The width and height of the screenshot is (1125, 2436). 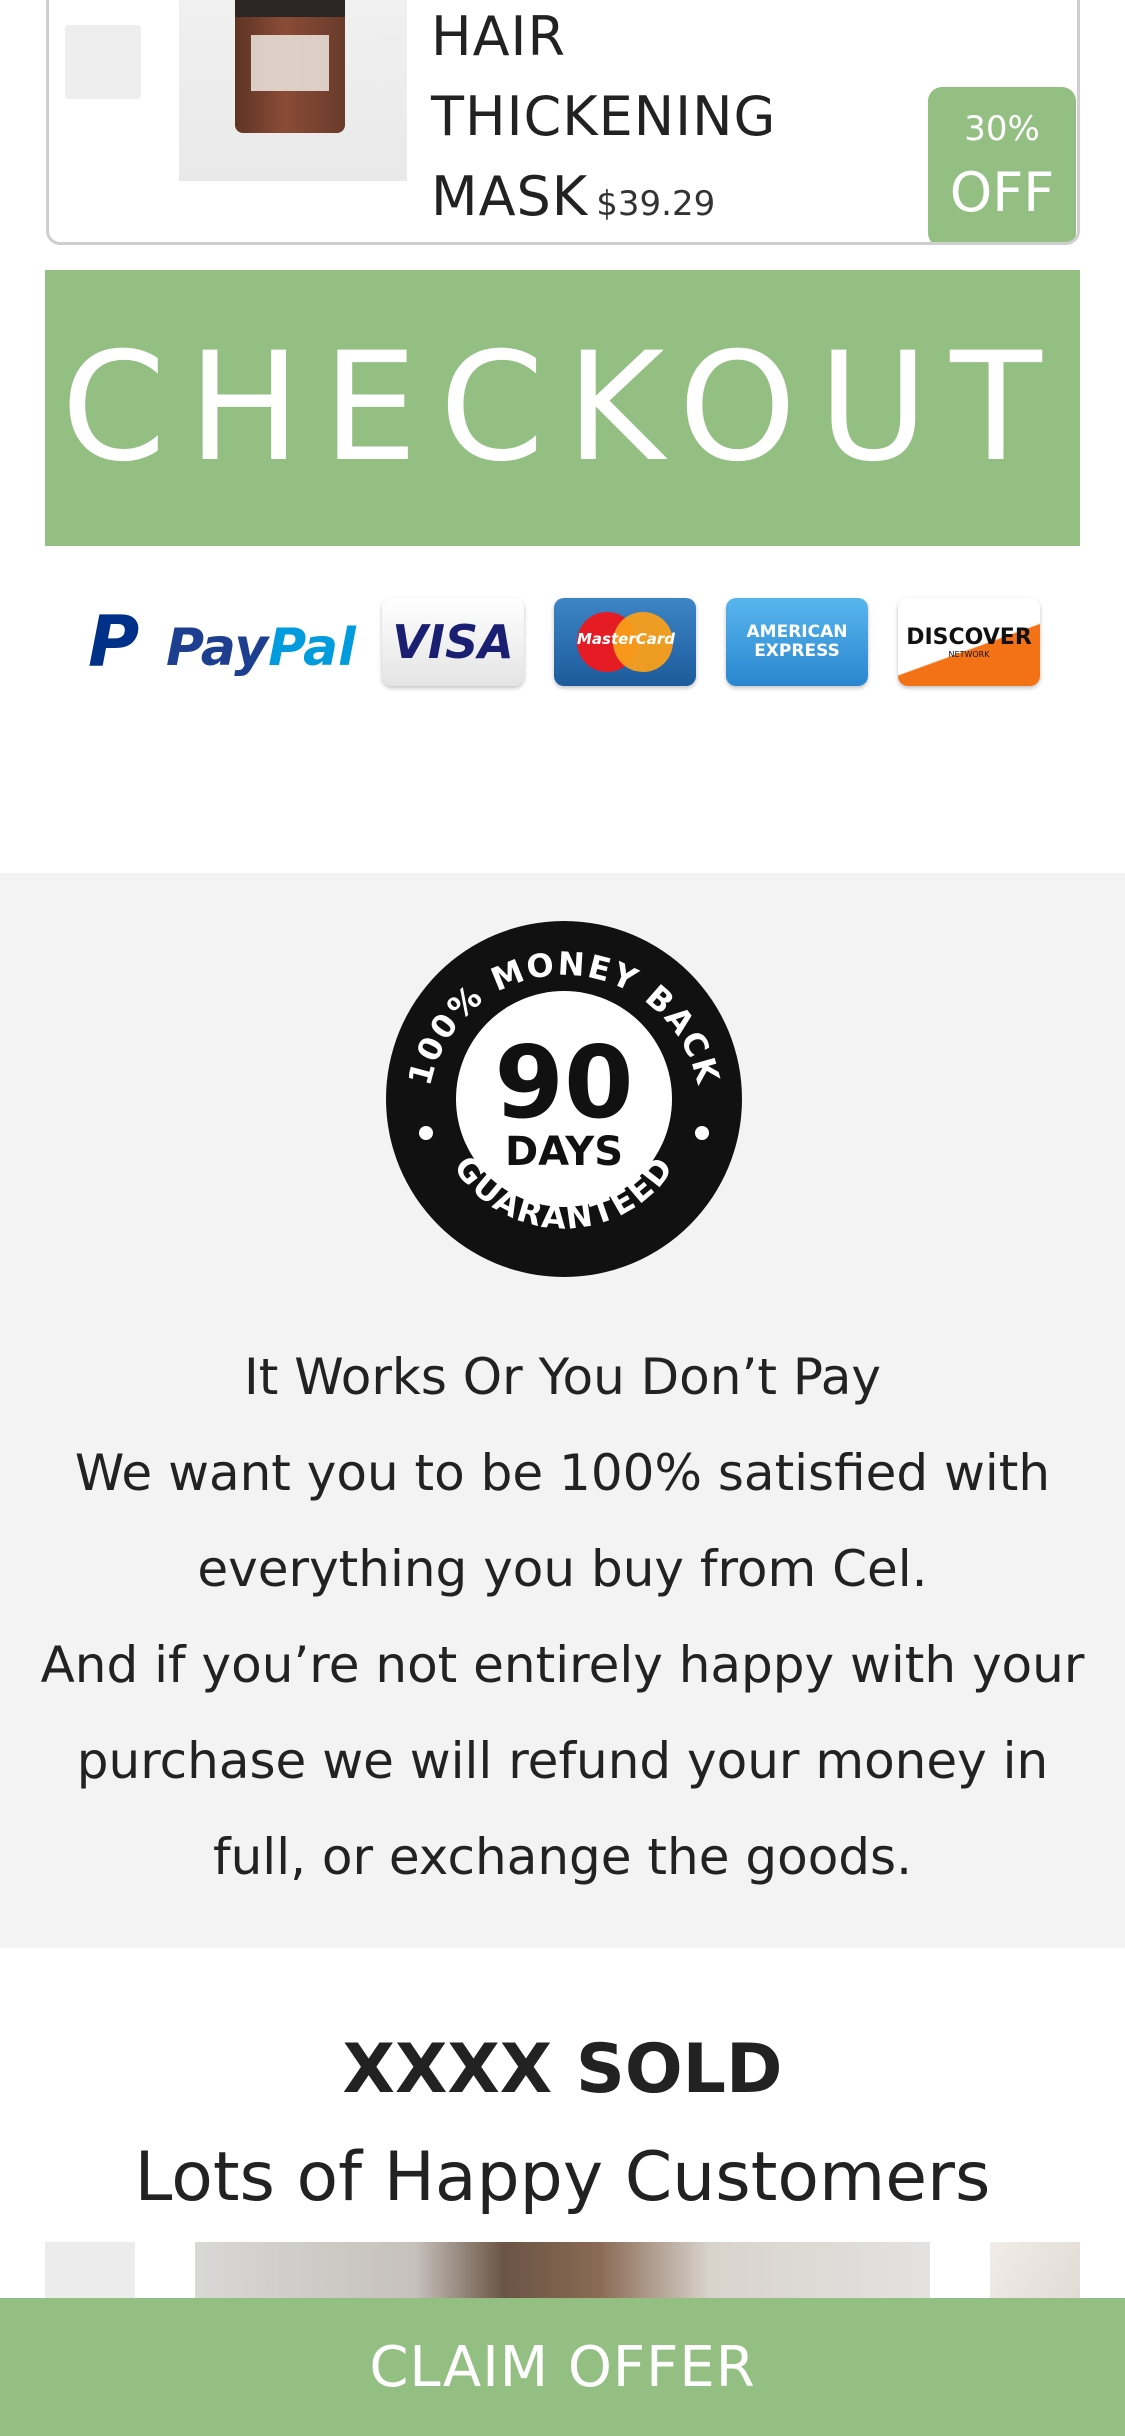 I want to click on product-select-checkbox, so click(x=103, y=62).